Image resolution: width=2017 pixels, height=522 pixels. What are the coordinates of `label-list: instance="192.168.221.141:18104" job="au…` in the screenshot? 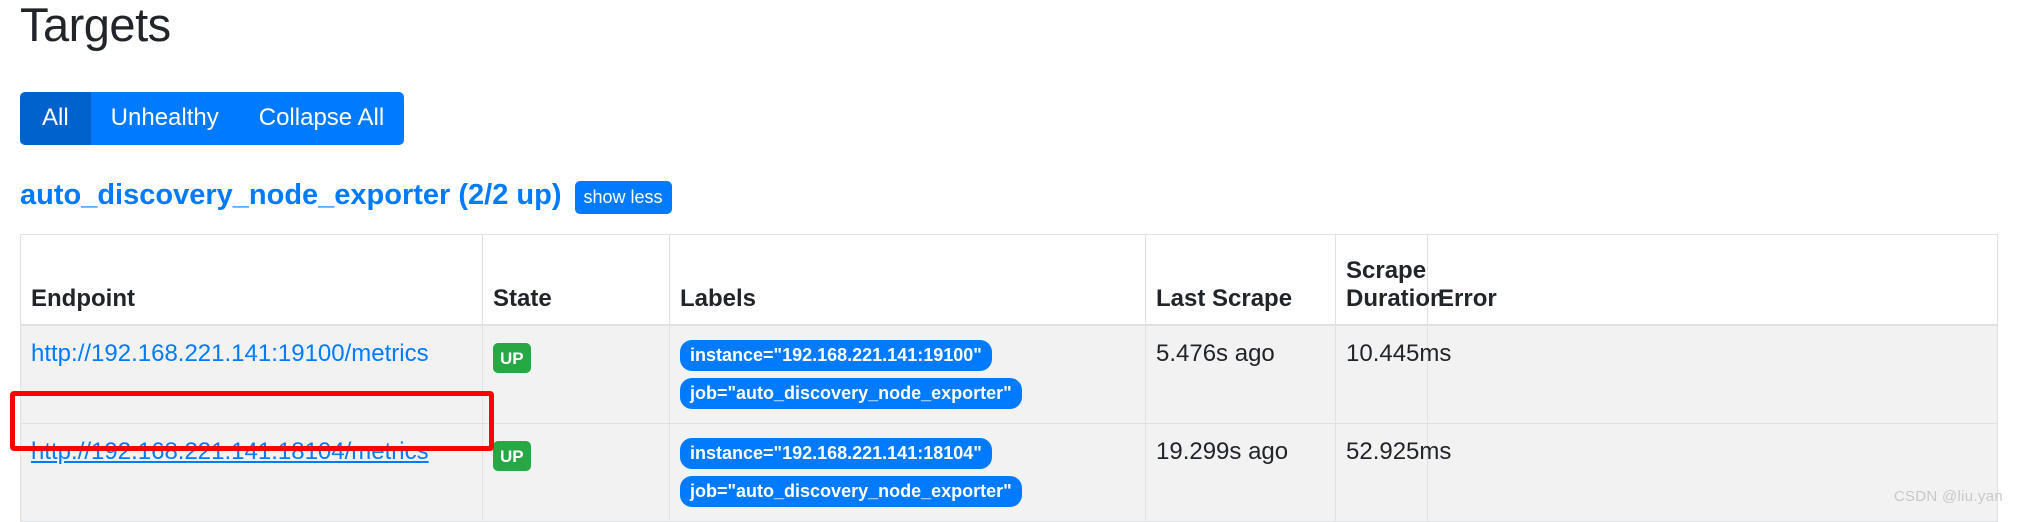 It's located at (906, 473).